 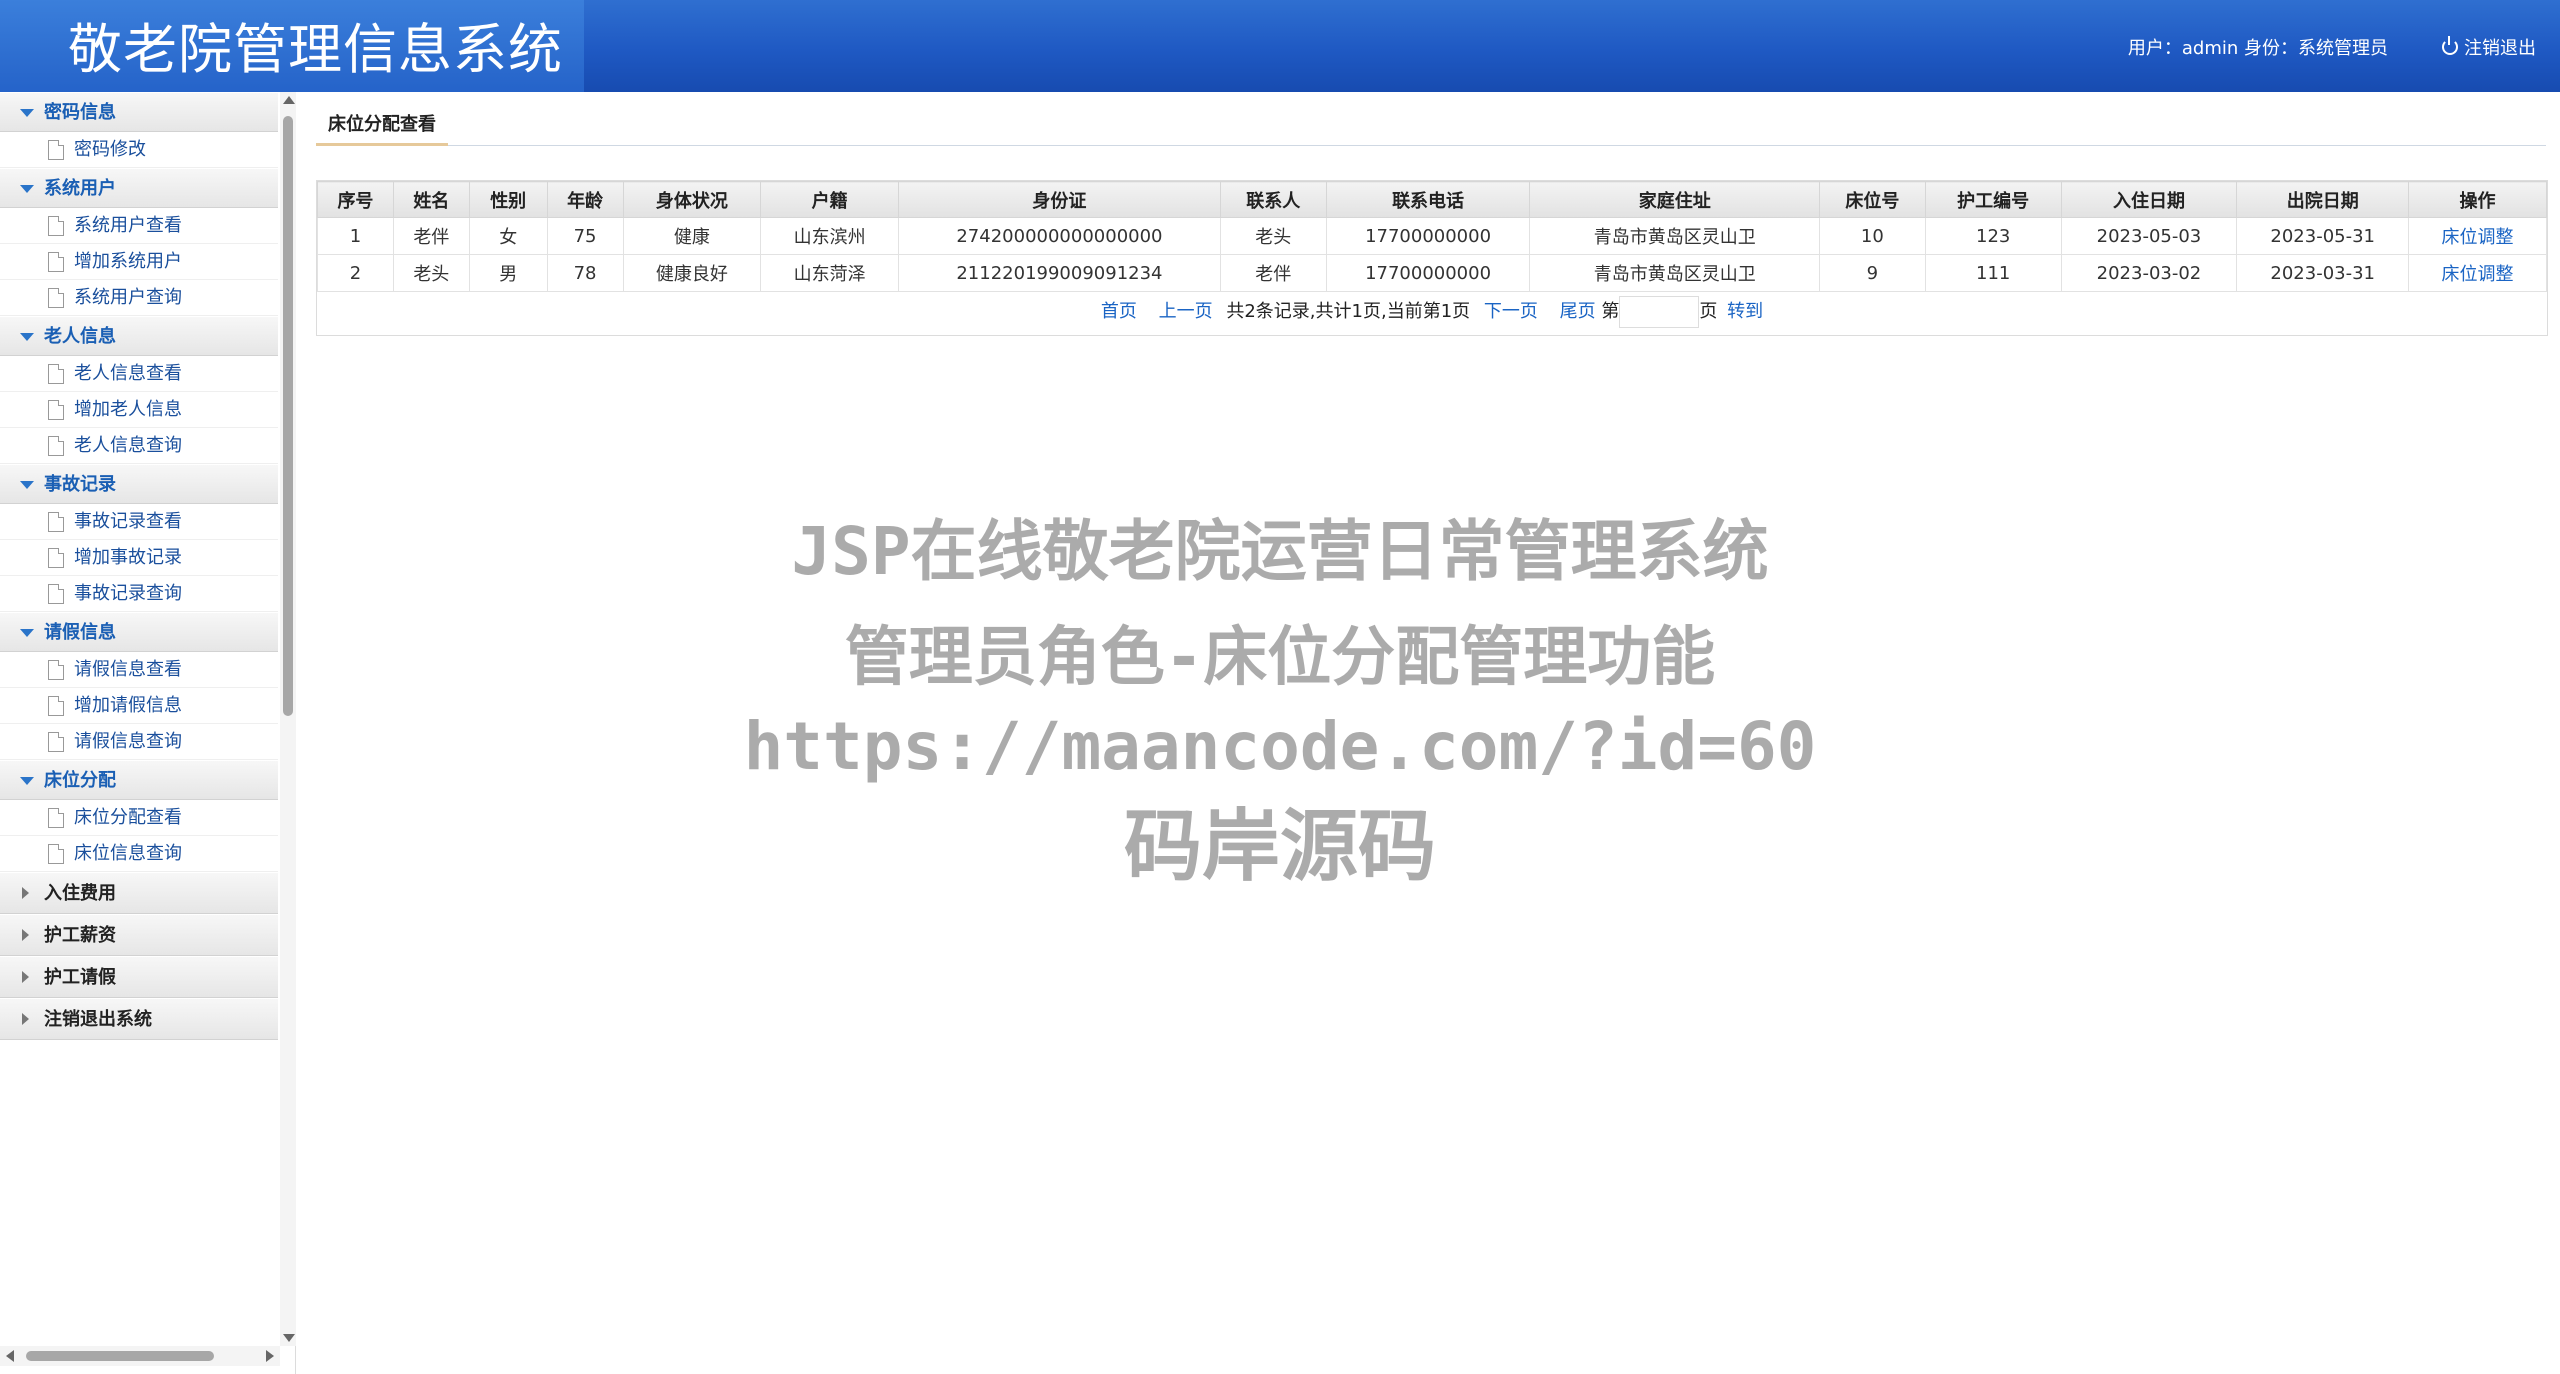 What do you see at coordinates (1428, 199) in the screenshot?
I see `column-header: 联系电话` at bounding box center [1428, 199].